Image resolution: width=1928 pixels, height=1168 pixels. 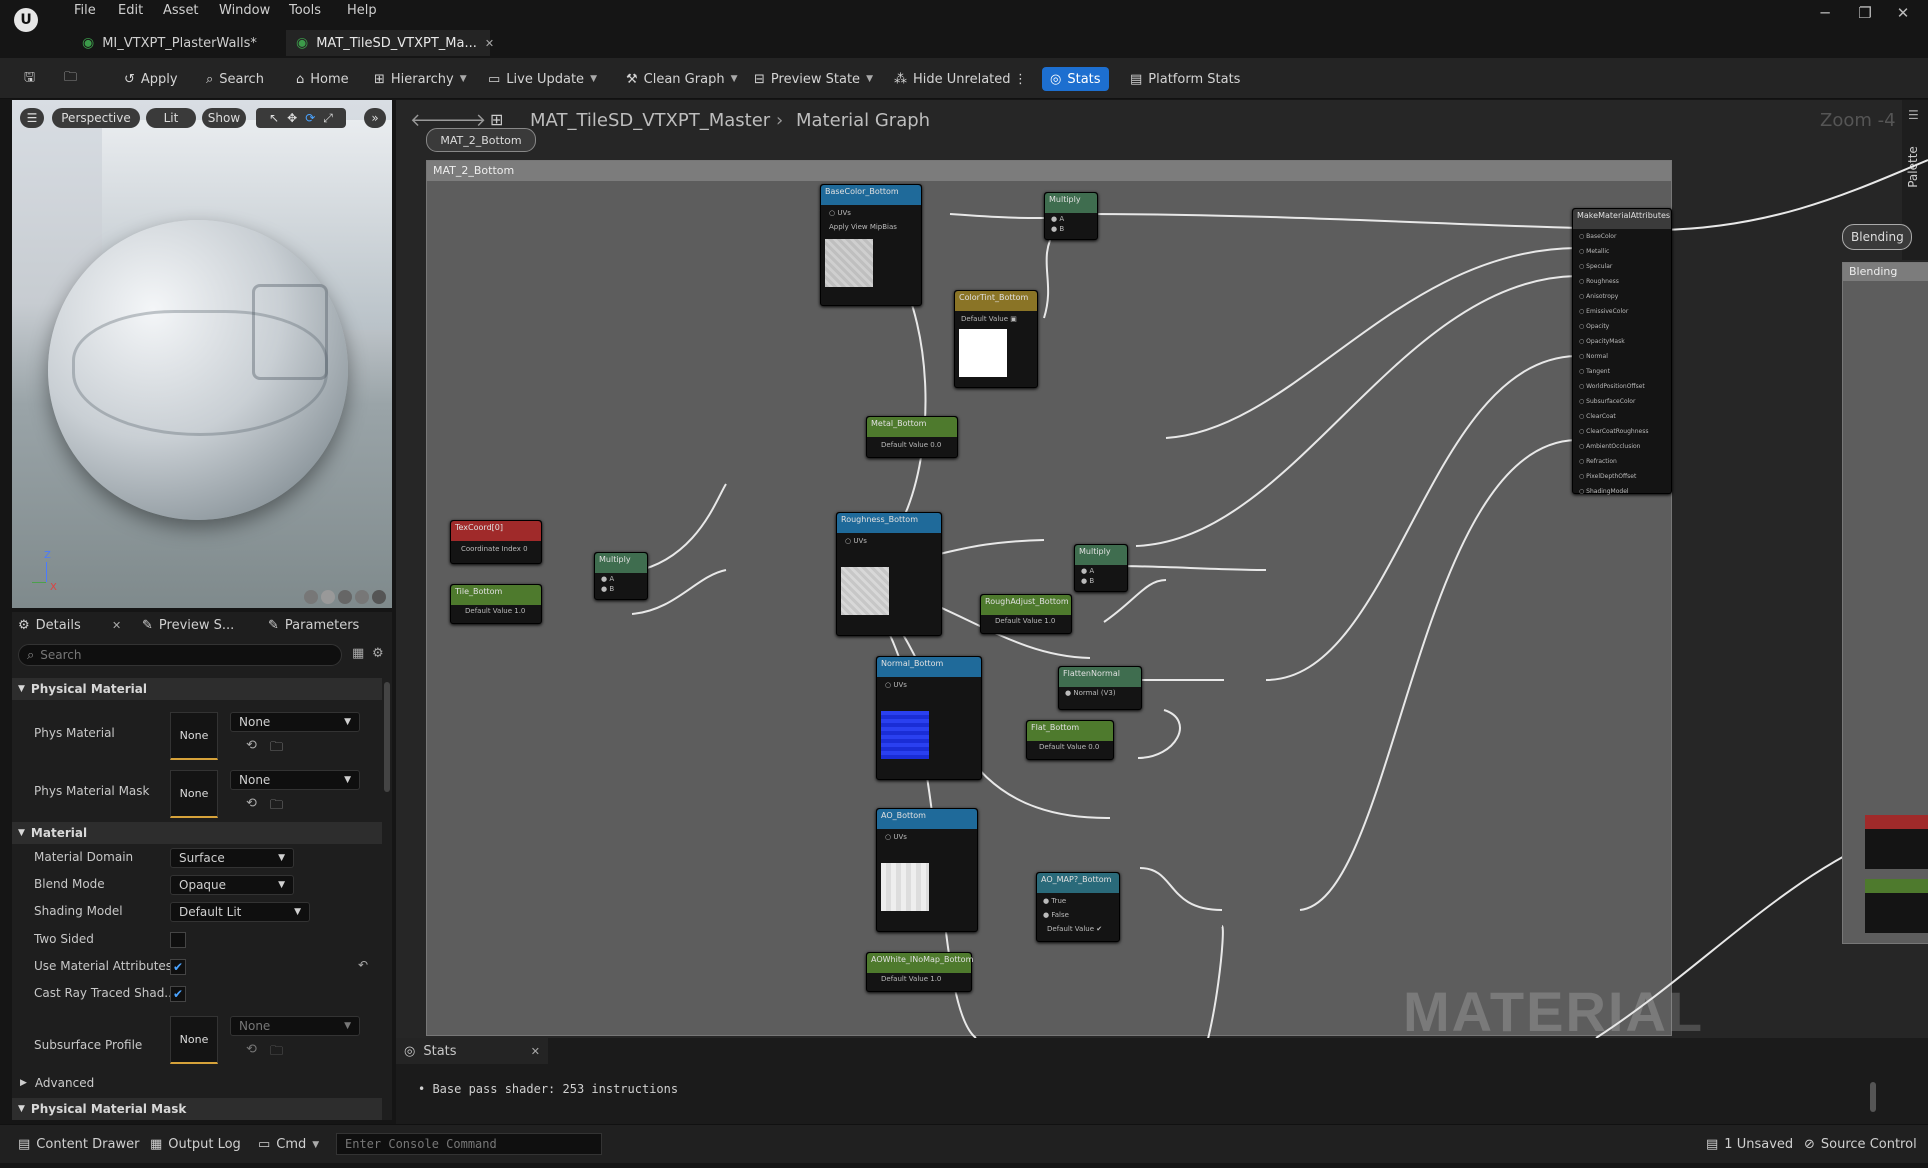 I want to click on cast-ray-traced-checkbox: ✔, so click(x=178, y=994).